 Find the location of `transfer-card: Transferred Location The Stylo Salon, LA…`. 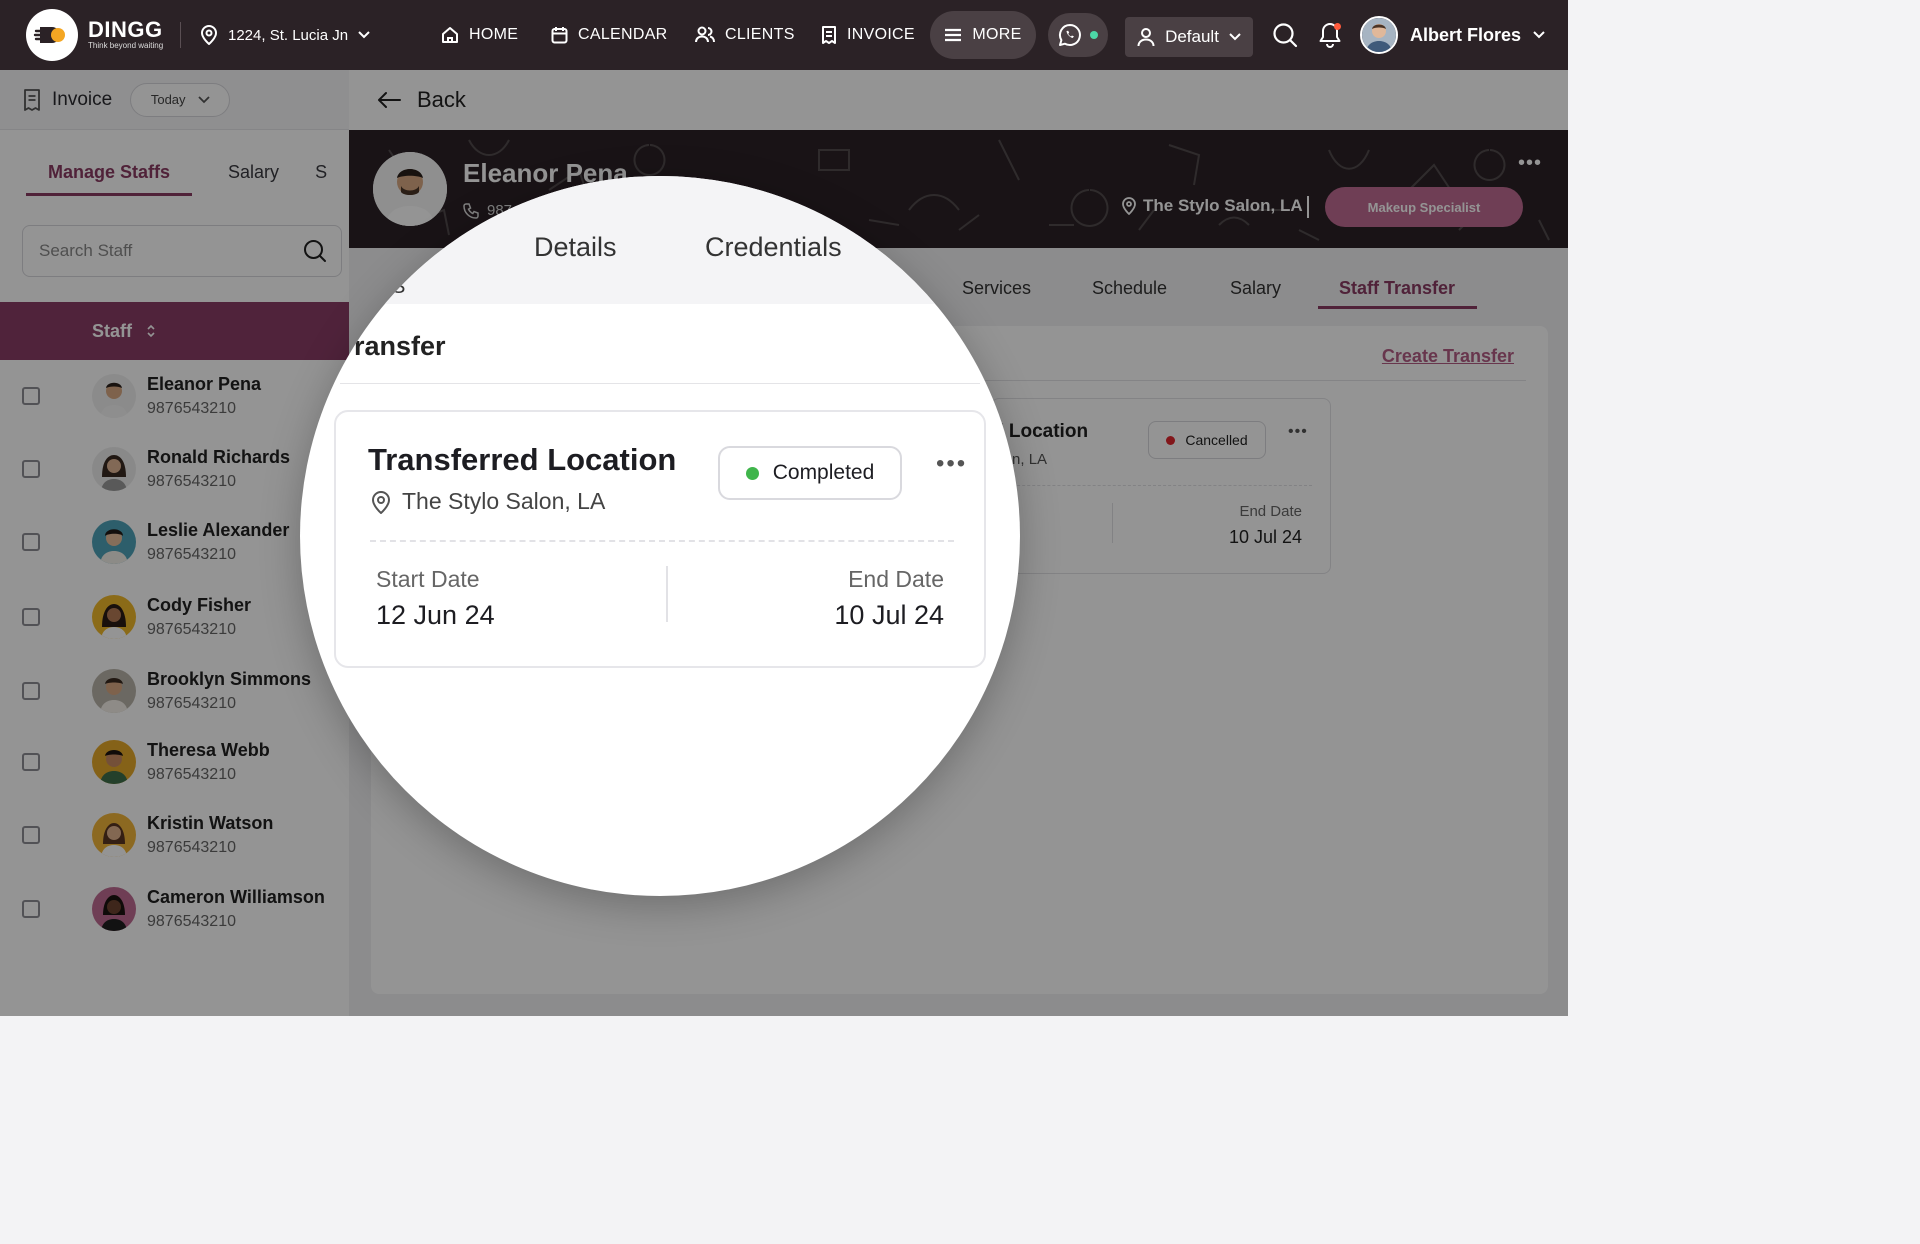

transfer-card: Transferred Location The Stylo Salon, LA… is located at coordinates (660, 539).